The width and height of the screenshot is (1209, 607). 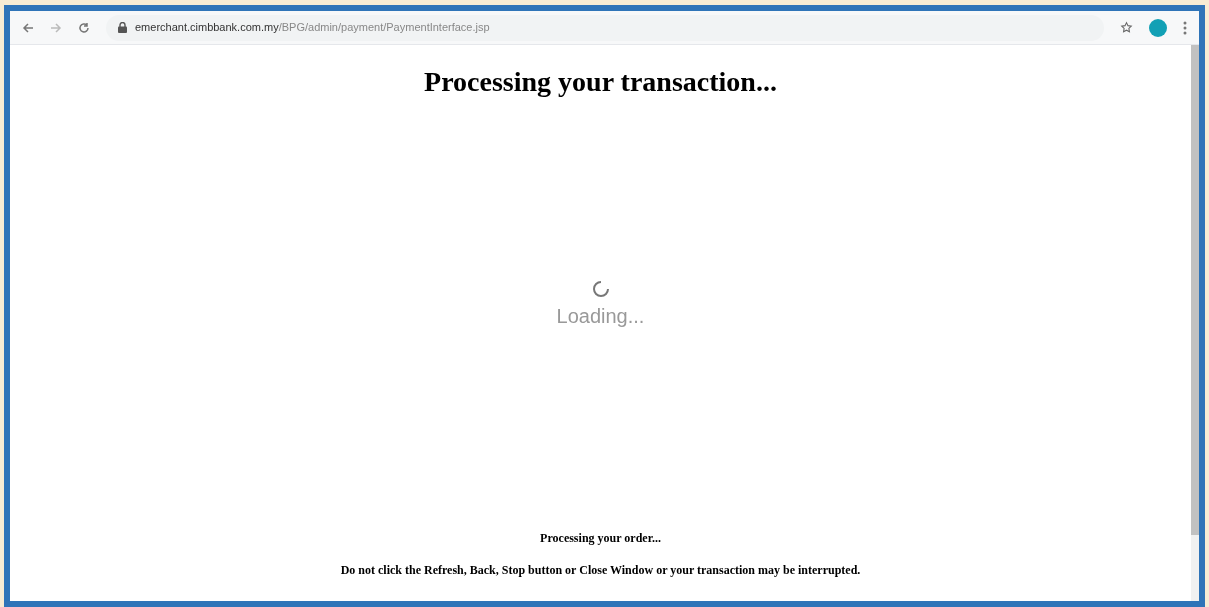 What do you see at coordinates (1126, 27) in the screenshot?
I see `star-icon` at bounding box center [1126, 27].